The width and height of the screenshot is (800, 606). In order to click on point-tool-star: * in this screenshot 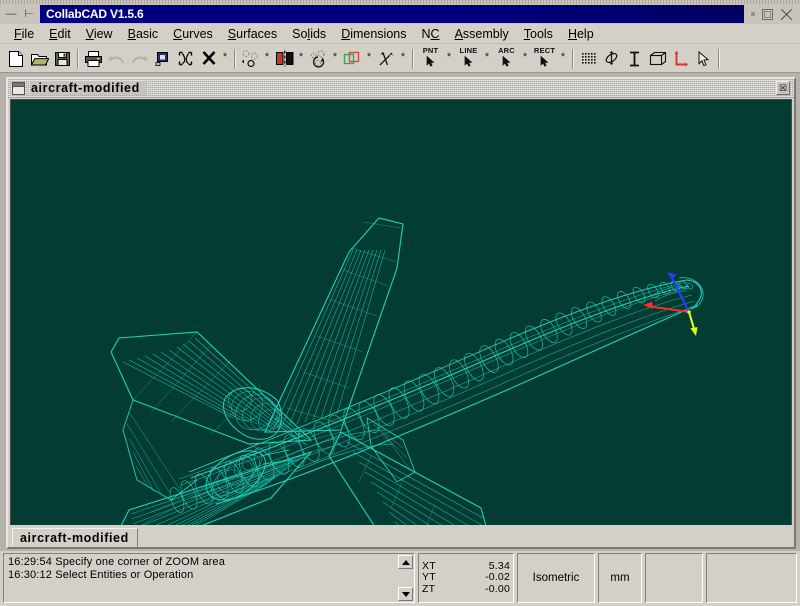, I will do `click(449, 56)`.